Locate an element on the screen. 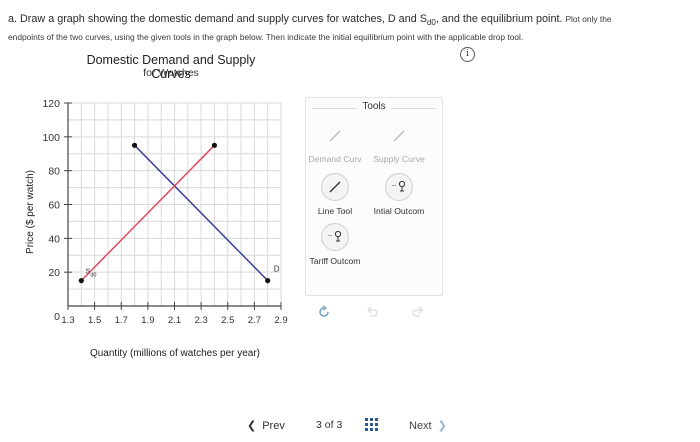  undo-icon is located at coordinates (372, 313).